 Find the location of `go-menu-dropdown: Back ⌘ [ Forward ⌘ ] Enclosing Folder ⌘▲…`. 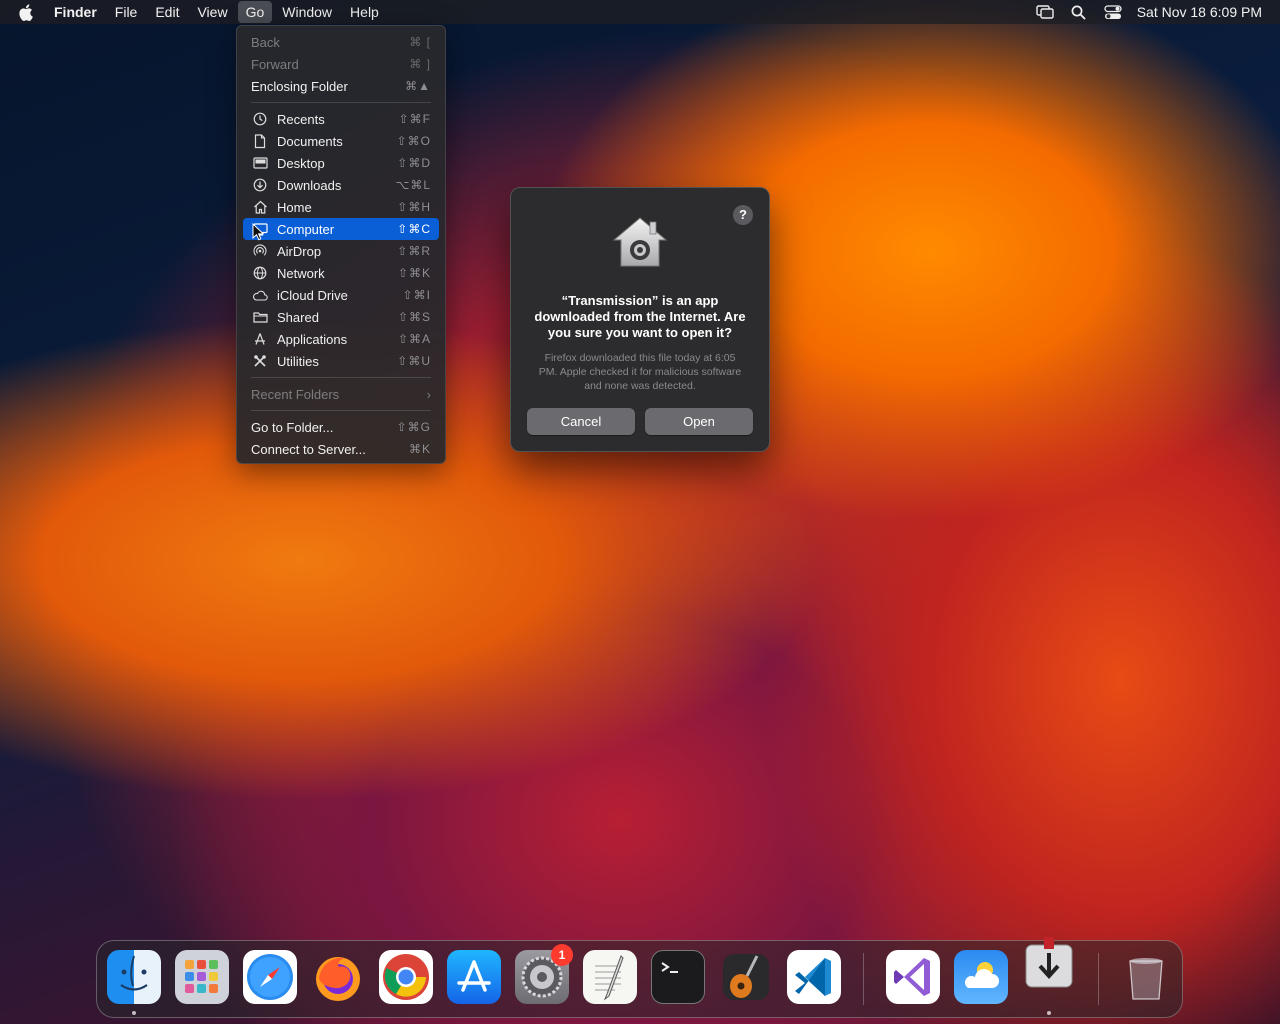

go-menu-dropdown: Back ⌘ [ Forward ⌘ ] Enclosing Folder ⌘▲… is located at coordinates (341, 244).